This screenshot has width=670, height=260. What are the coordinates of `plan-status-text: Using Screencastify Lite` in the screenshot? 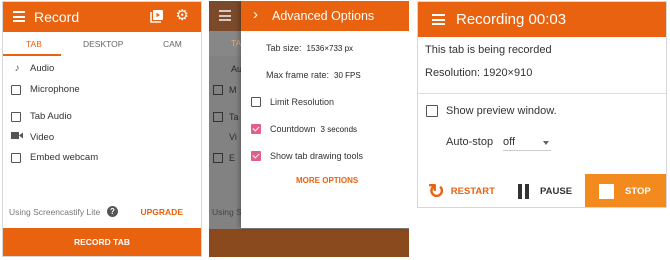 It's located at (55, 212).